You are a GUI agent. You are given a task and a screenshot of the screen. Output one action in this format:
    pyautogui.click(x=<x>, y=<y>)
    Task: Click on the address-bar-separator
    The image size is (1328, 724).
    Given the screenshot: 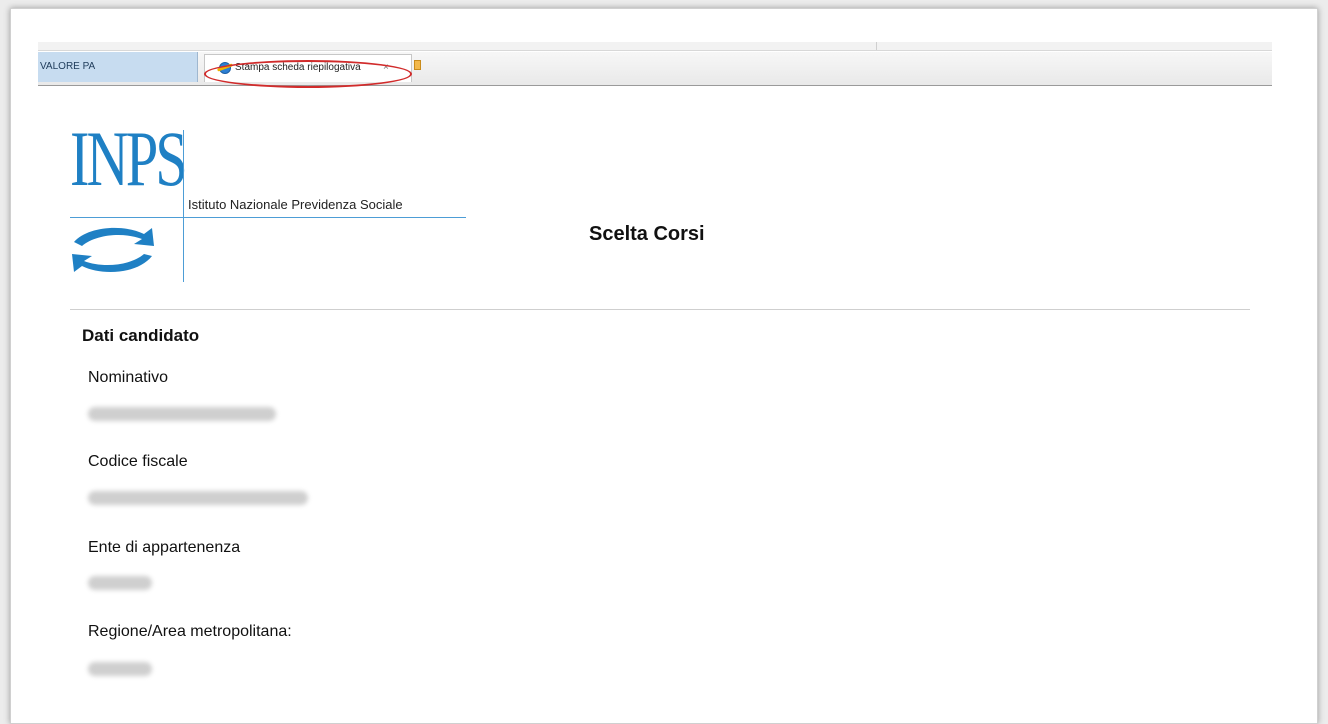 What is the action you would take?
    pyautogui.click(x=876, y=46)
    